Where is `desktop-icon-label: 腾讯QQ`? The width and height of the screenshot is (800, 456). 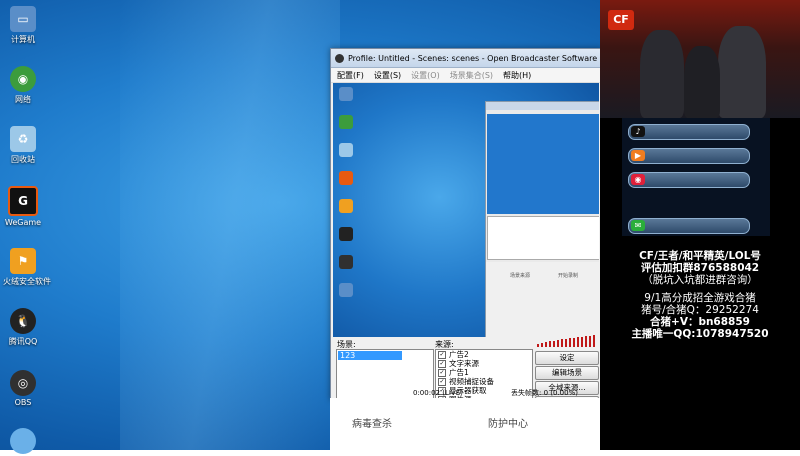 desktop-icon-label: 腾讯QQ is located at coordinates (23, 341).